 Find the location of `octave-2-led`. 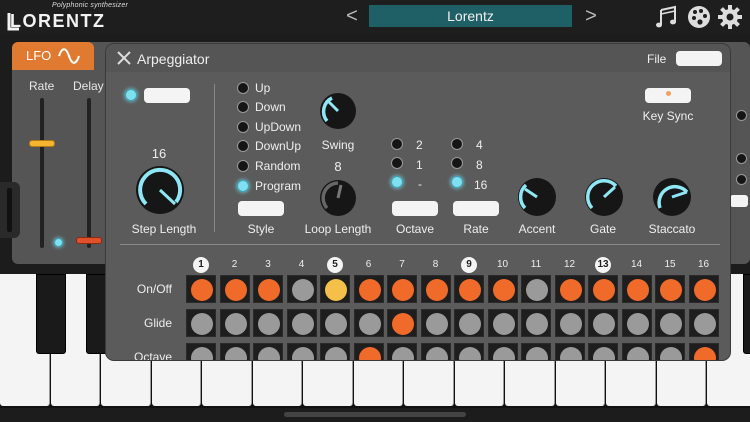

octave-2-led is located at coordinates (397, 144).